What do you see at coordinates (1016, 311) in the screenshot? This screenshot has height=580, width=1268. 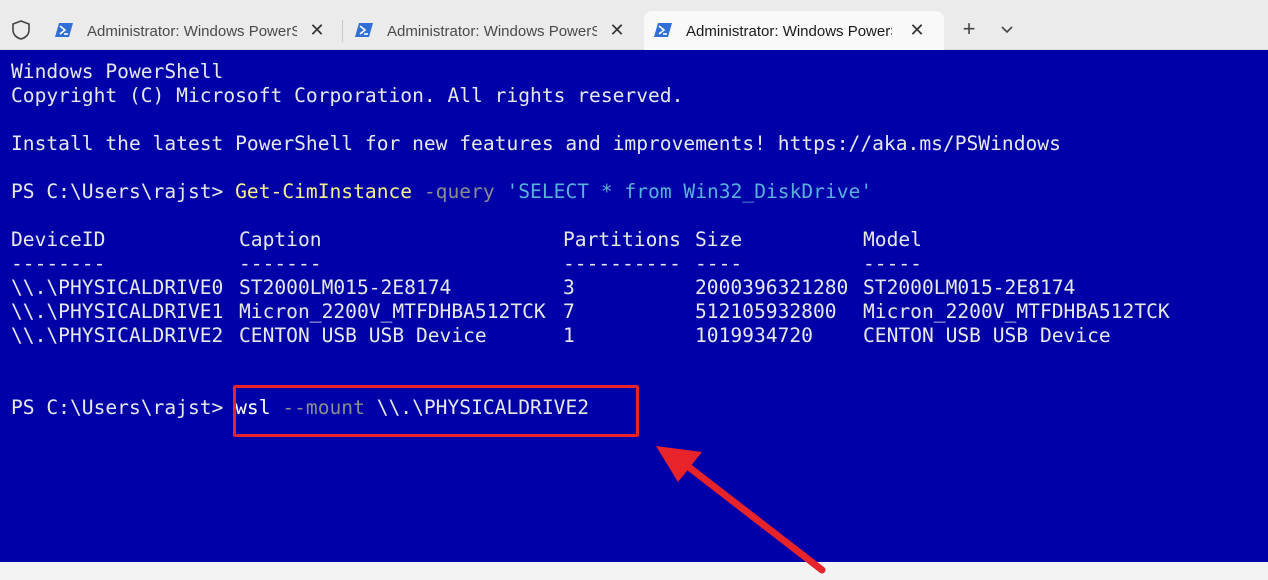 I see `cell-model: Micron_2200V_MTFDHBA512TCK` at bounding box center [1016, 311].